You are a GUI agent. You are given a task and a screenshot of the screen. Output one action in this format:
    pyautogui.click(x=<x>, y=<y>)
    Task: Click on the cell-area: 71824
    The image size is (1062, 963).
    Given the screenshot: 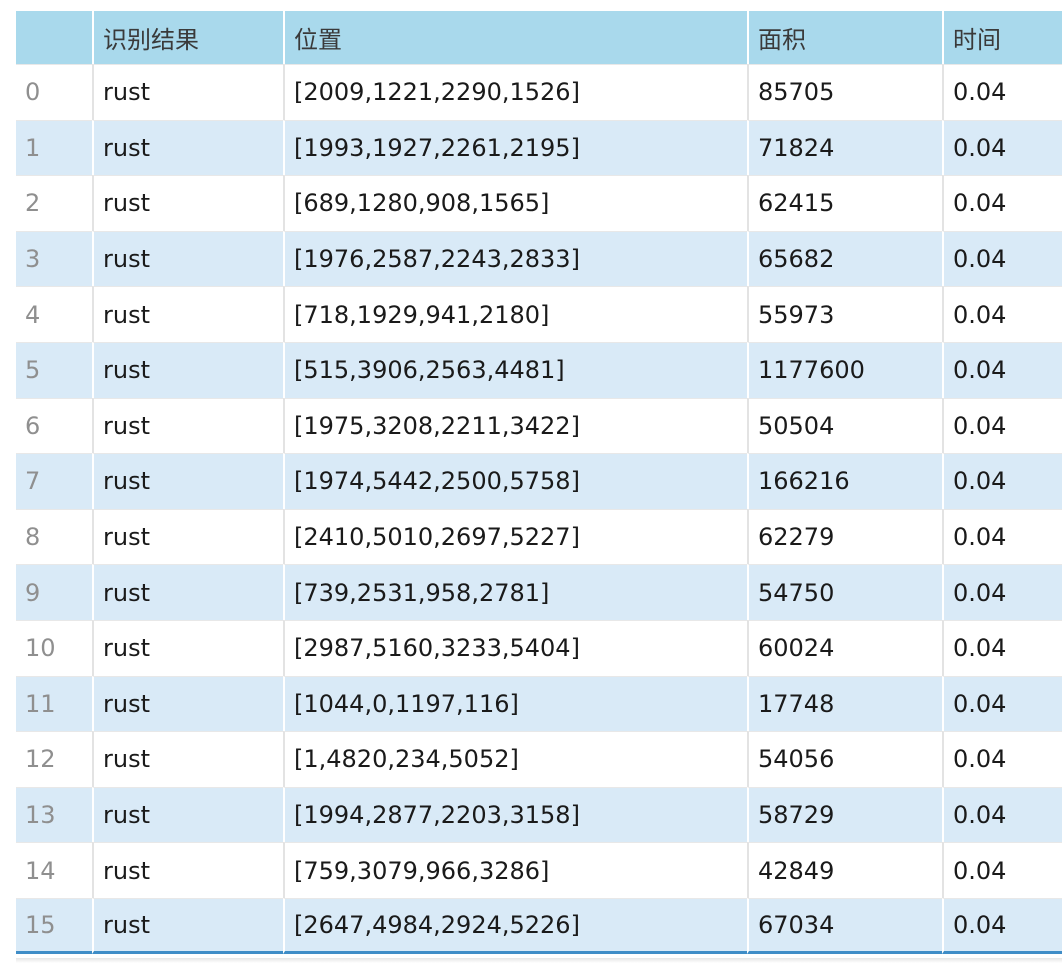 What is the action you would take?
    pyautogui.click(x=844, y=147)
    